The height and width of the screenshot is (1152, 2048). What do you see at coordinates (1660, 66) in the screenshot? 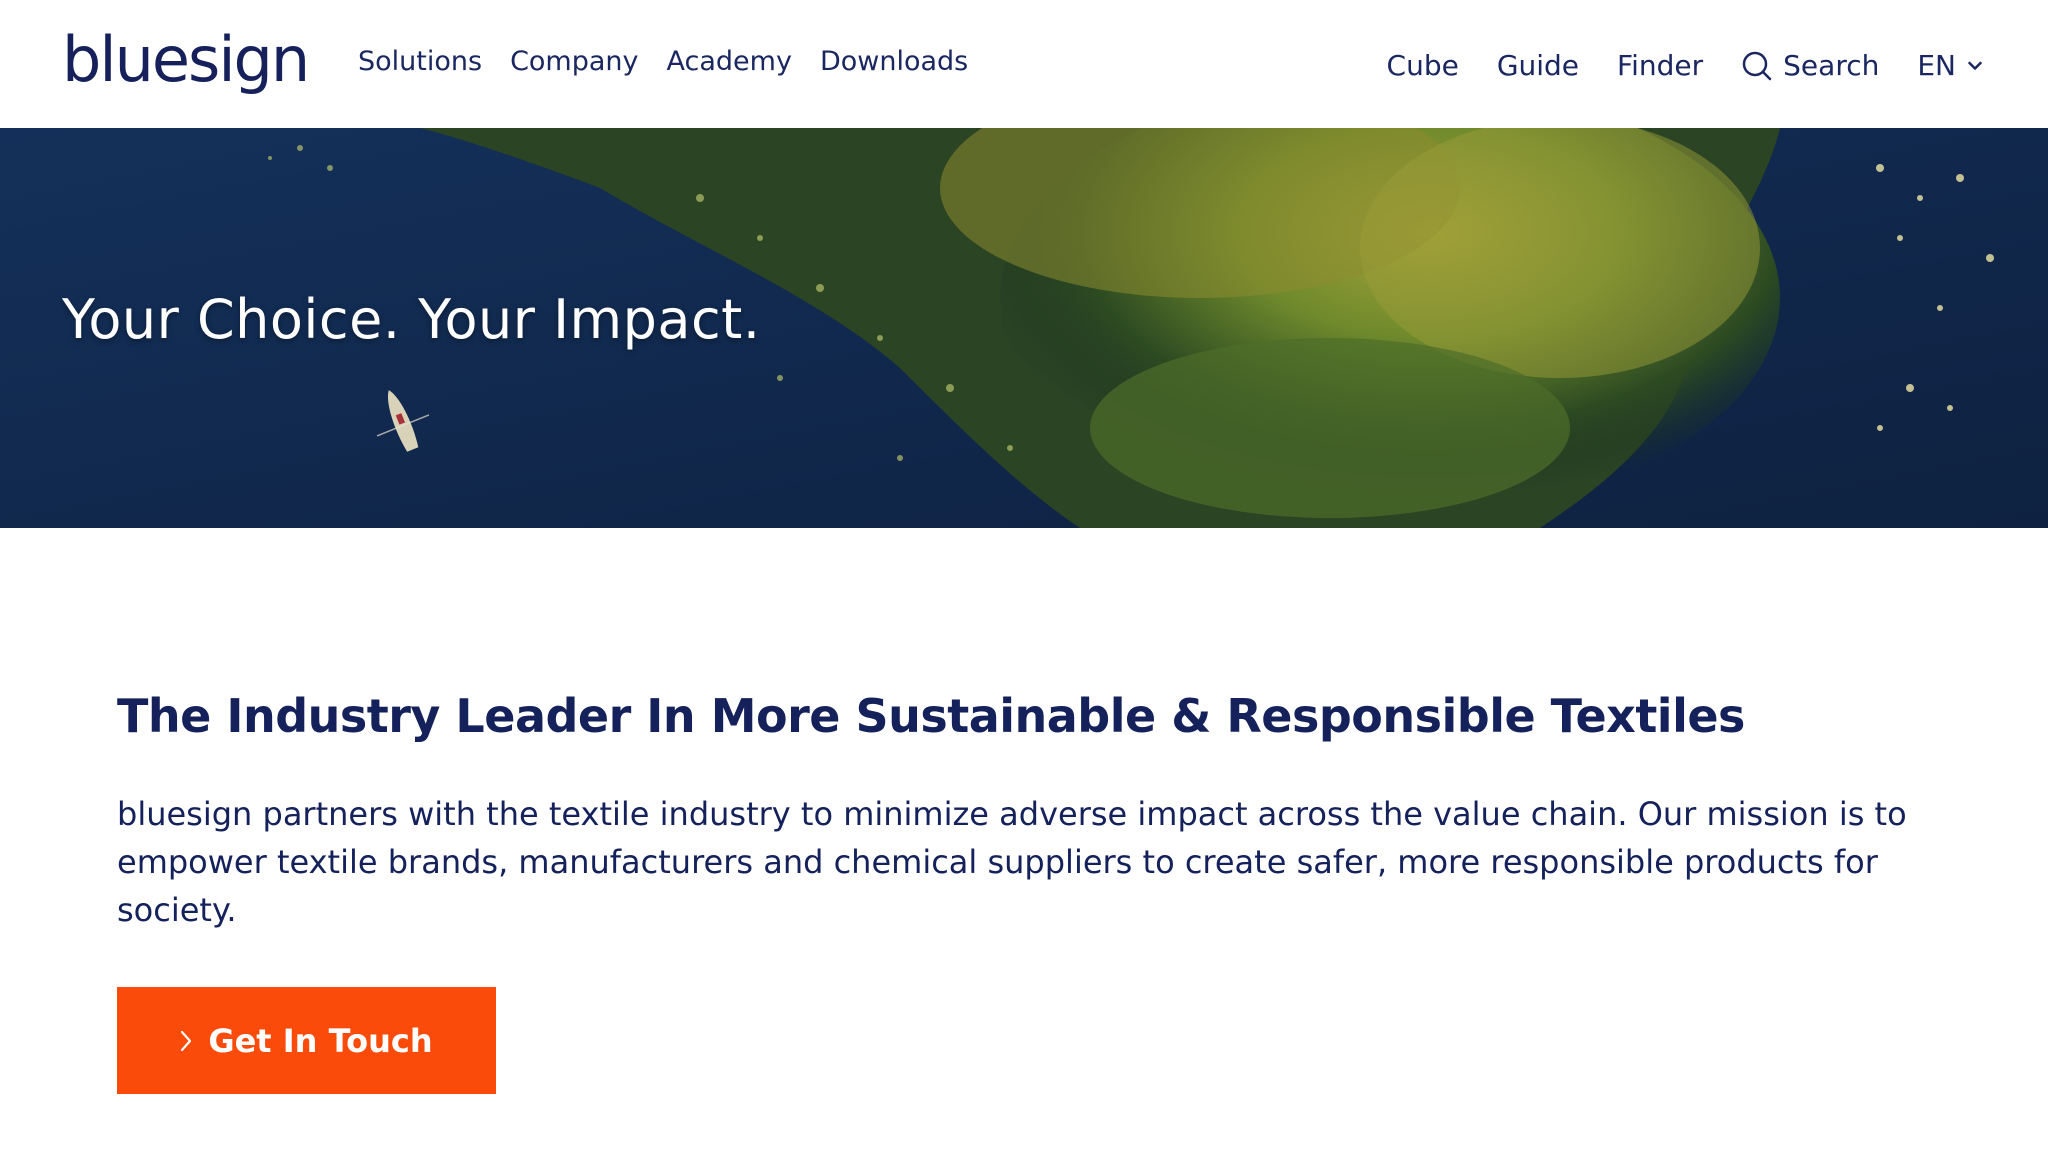
I see `nav-item-finder: Finder` at bounding box center [1660, 66].